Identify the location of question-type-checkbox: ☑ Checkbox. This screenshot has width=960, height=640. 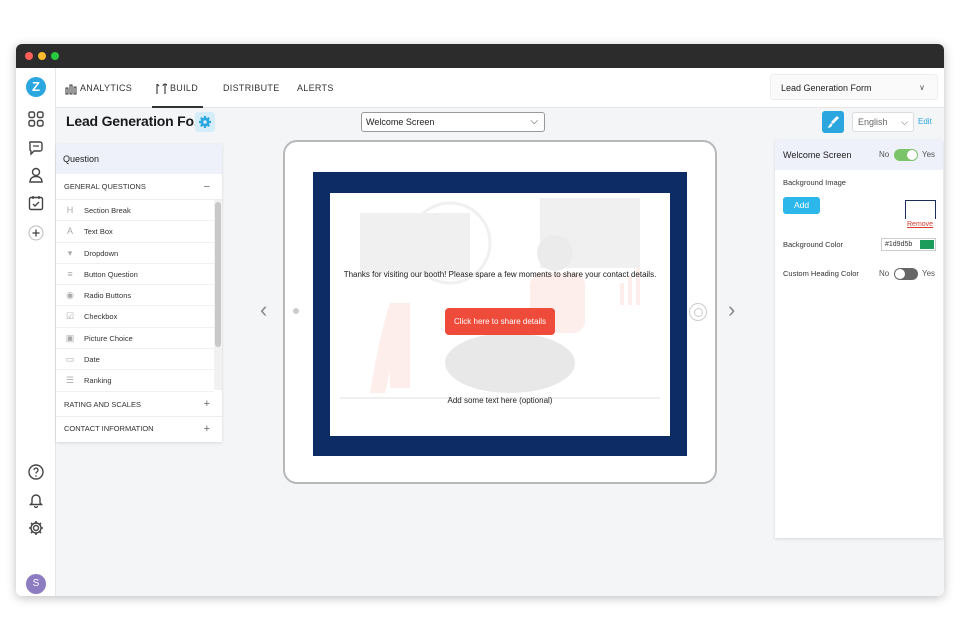
(135, 317).